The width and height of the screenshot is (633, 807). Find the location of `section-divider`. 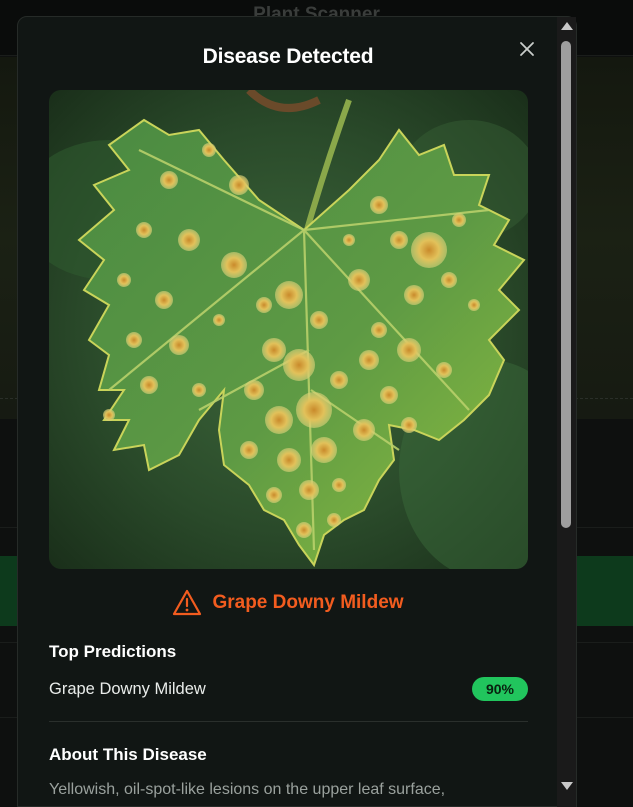

section-divider is located at coordinates (288, 721).